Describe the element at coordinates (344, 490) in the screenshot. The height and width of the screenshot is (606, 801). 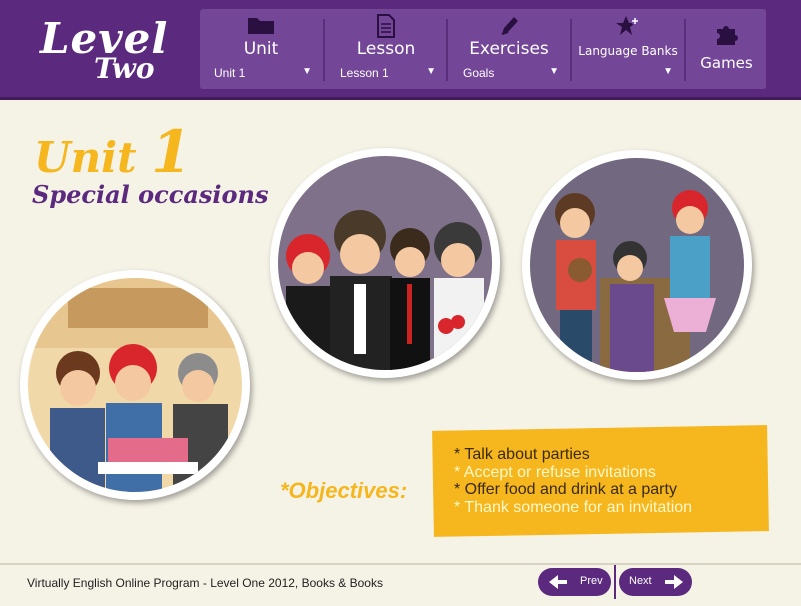
I see `objectives-label: *Objectives:` at that location.